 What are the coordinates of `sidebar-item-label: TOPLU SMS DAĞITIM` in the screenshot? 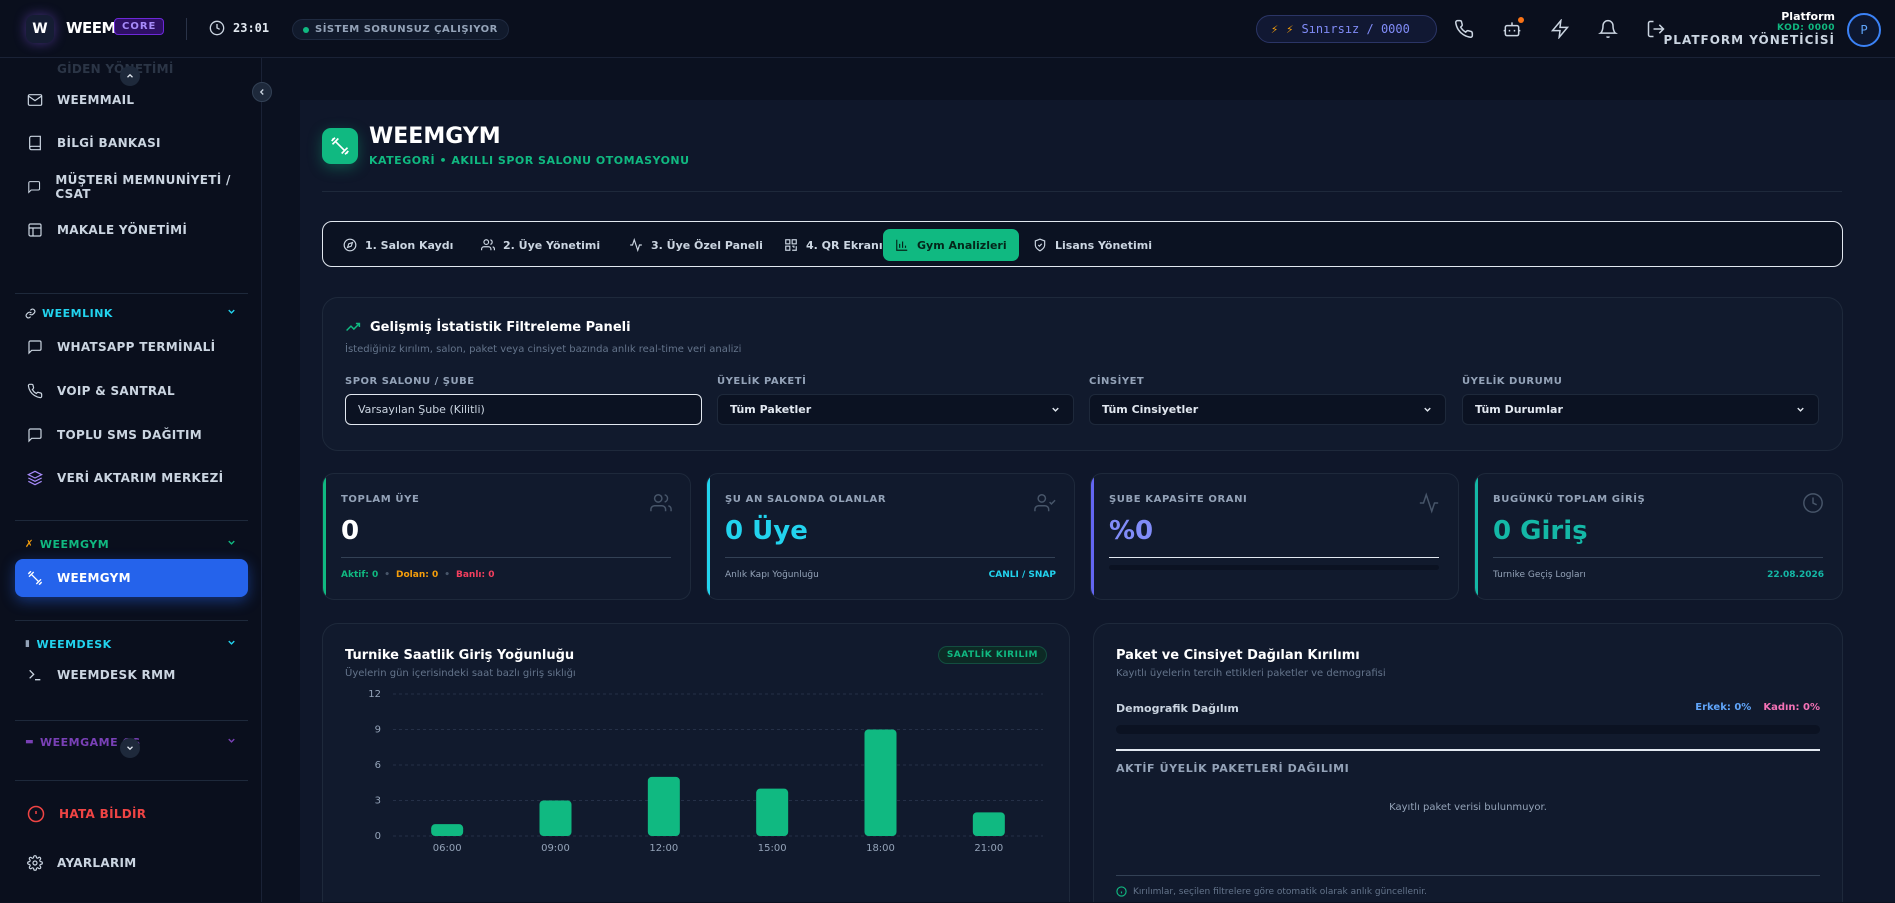 It's located at (129, 435).